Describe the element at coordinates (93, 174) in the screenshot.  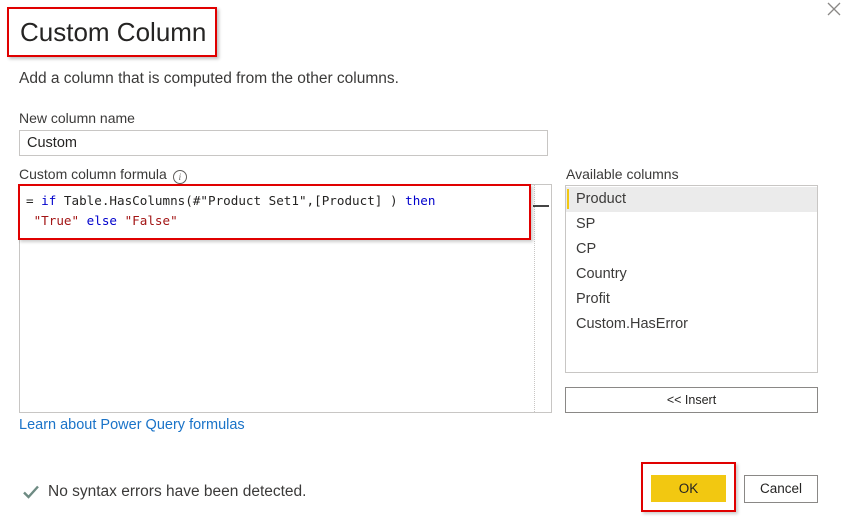
I see `formula-label-text: Custom column formula` at that location.